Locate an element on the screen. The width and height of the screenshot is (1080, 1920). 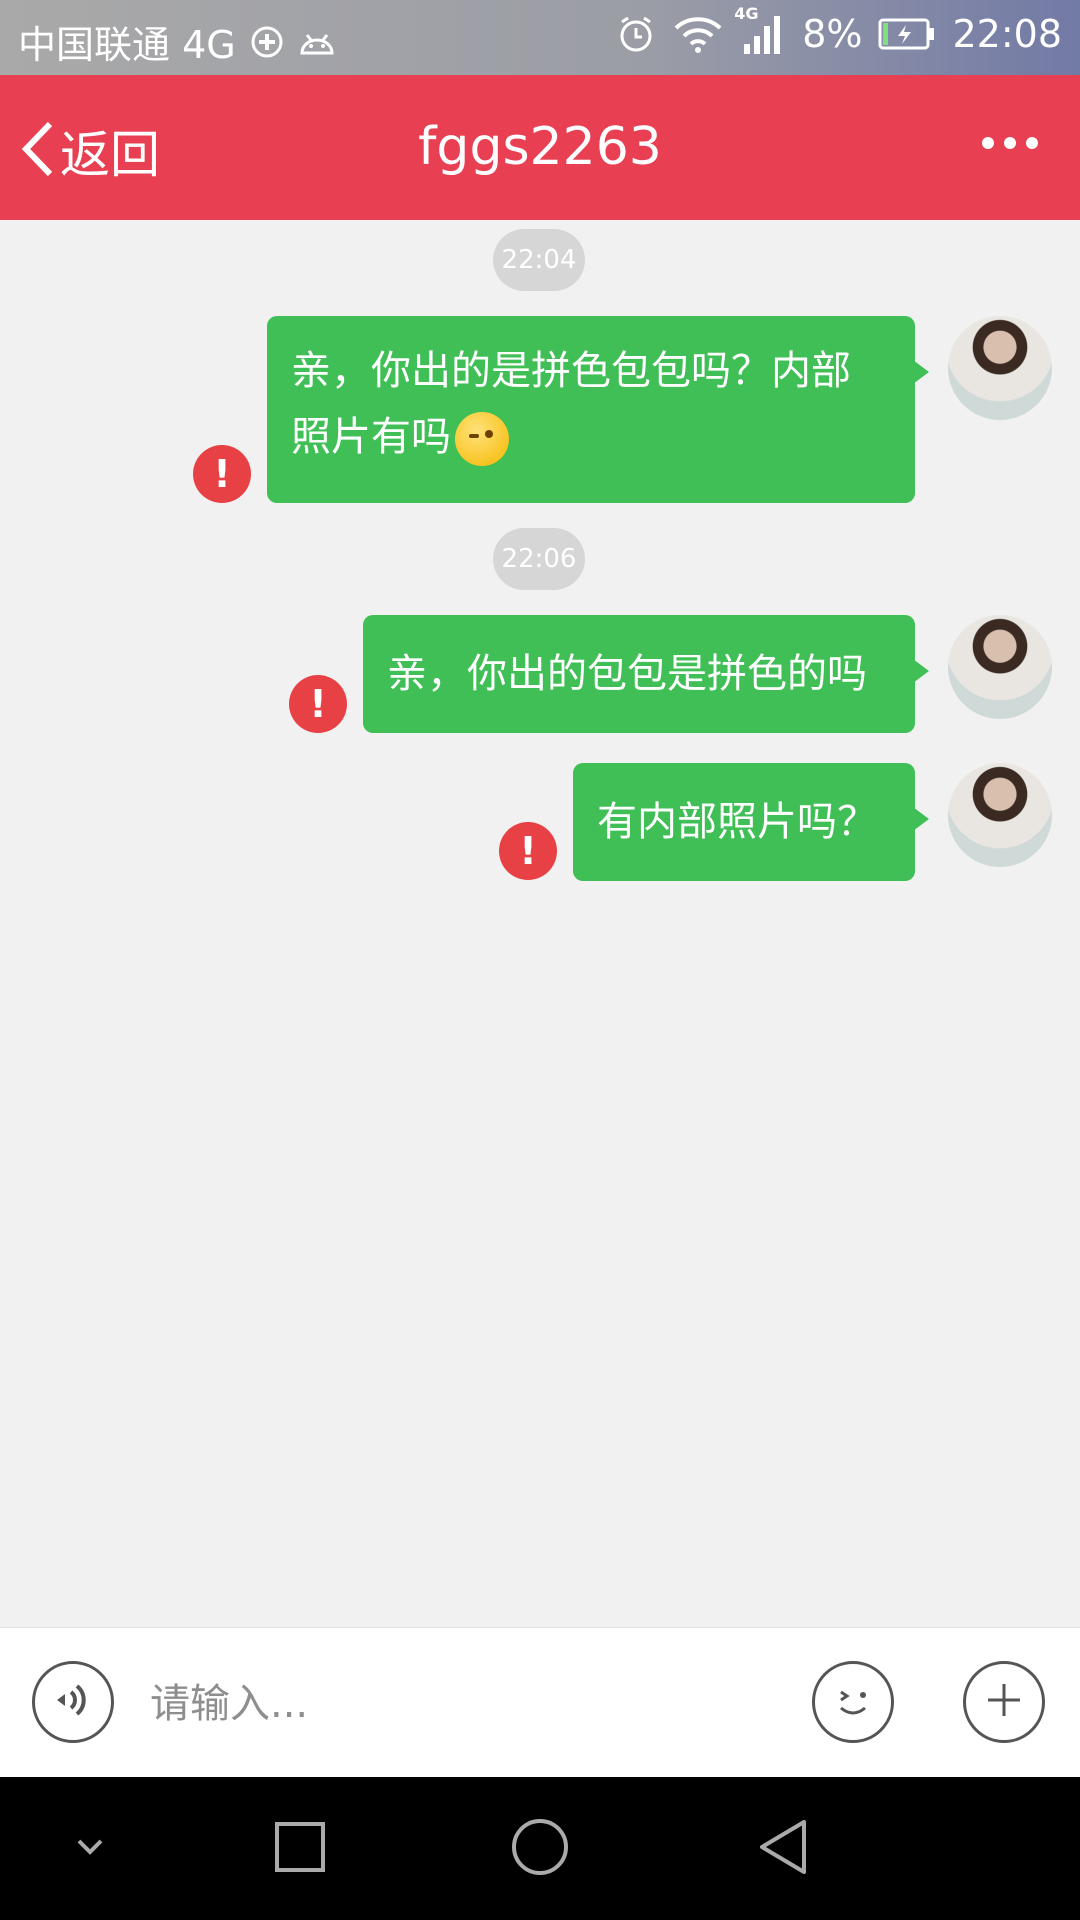
nav-home-button is located at coordinates (540, 1849).